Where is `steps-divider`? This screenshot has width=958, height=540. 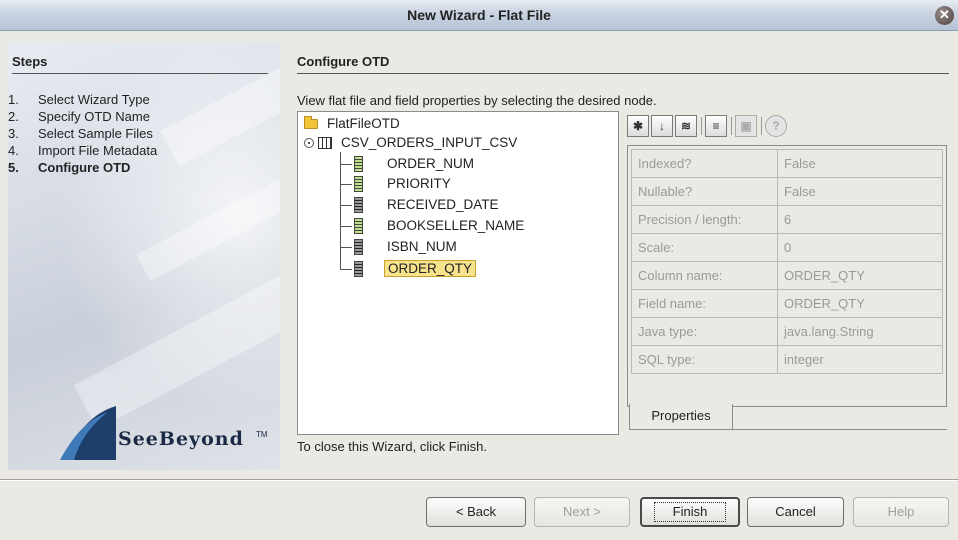
steps-divider is located at coordinates (140, 73).